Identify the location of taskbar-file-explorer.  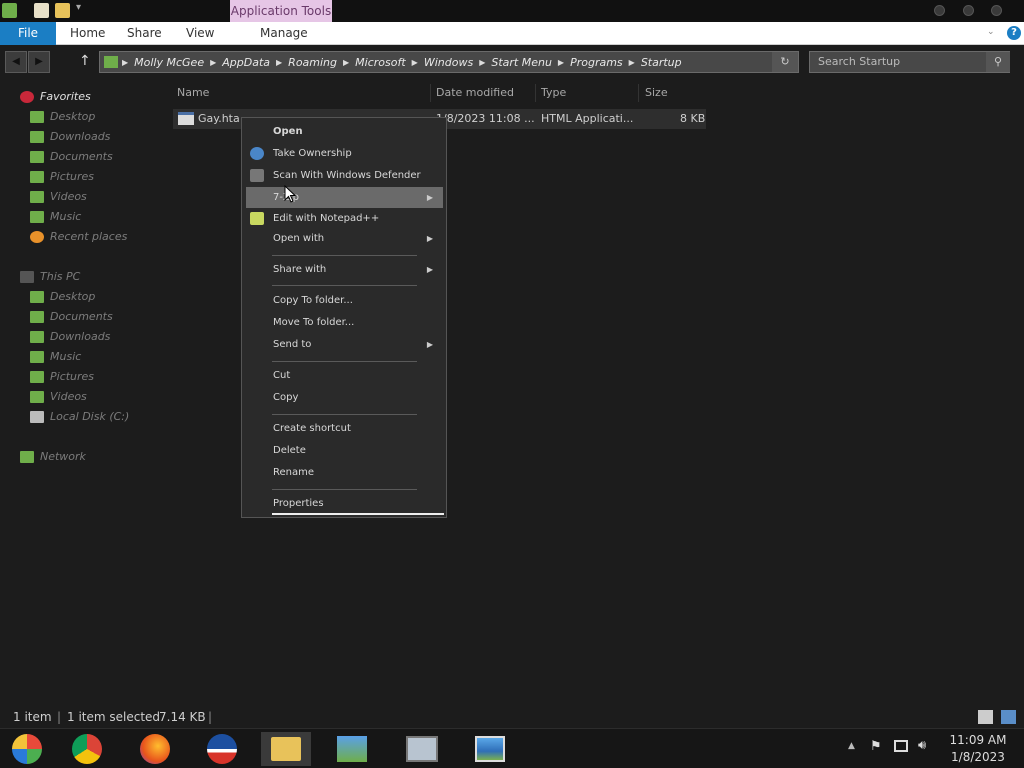
(286, 749).